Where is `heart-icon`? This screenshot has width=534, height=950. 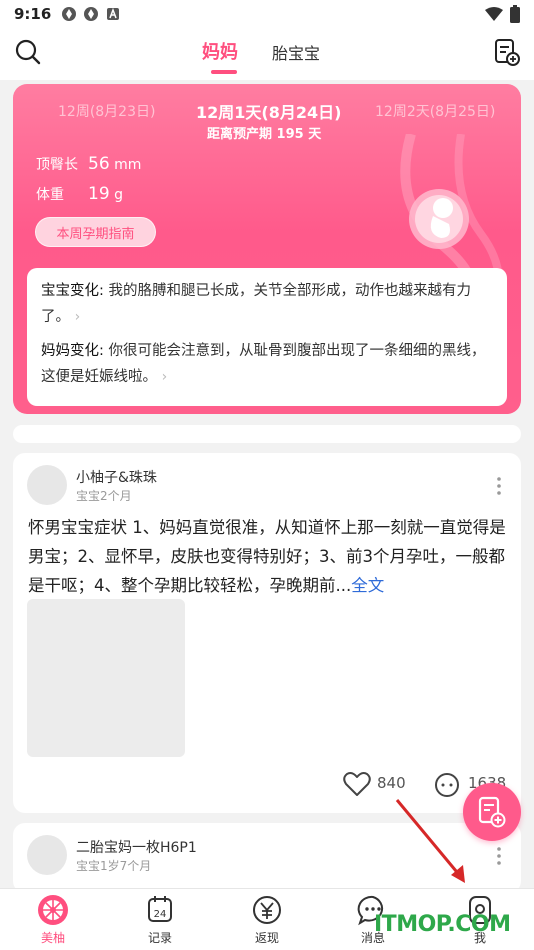 heart-icon is located at coordinates (357, 784).